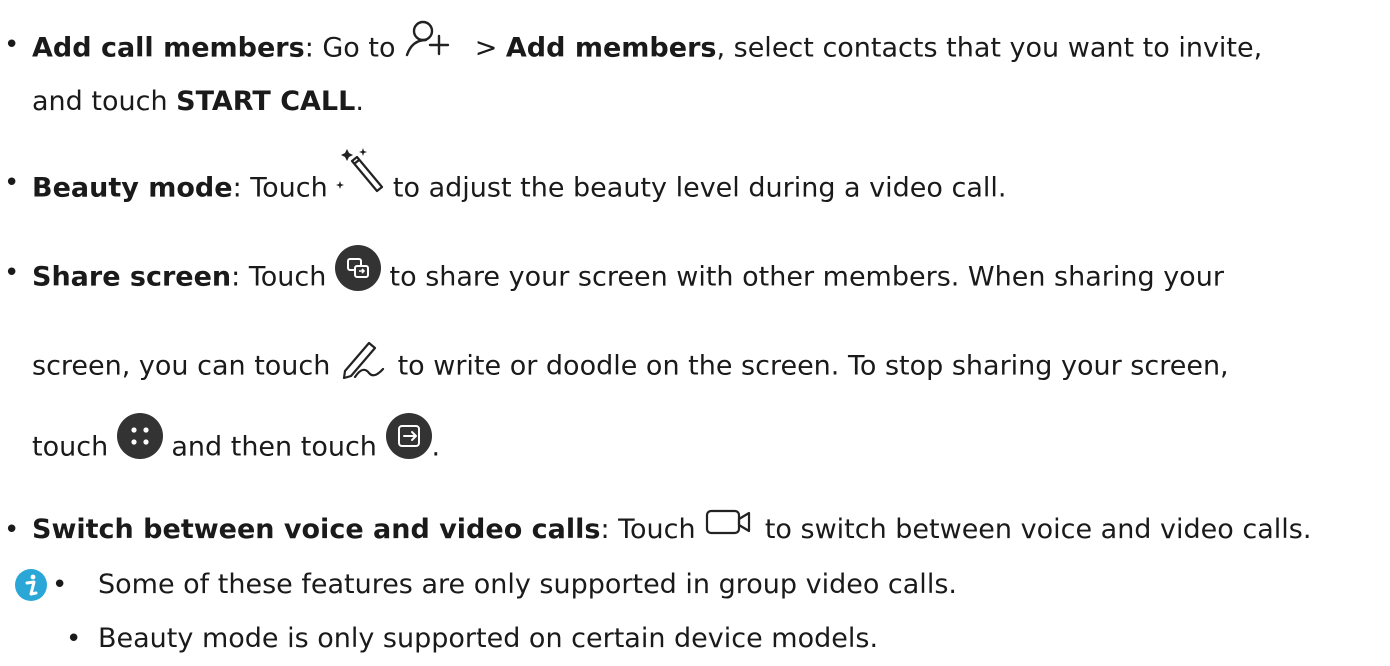 Image resolution: width=1390 pixels, height=666 pixels. What do you see at coordinates (236, 442) in the screenshot?
I see `list-item-share-screen-cont2: touch and then touch .` at bounding box center [236, 442].